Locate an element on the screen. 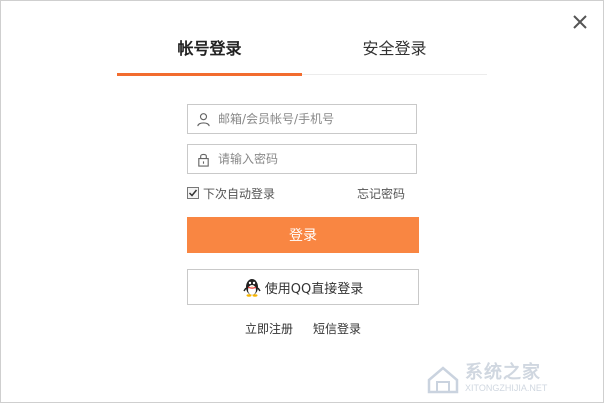 This screenshot has width=604, height=403. tab-account-login: 帐号登录 is located at coordinates (209, 52).